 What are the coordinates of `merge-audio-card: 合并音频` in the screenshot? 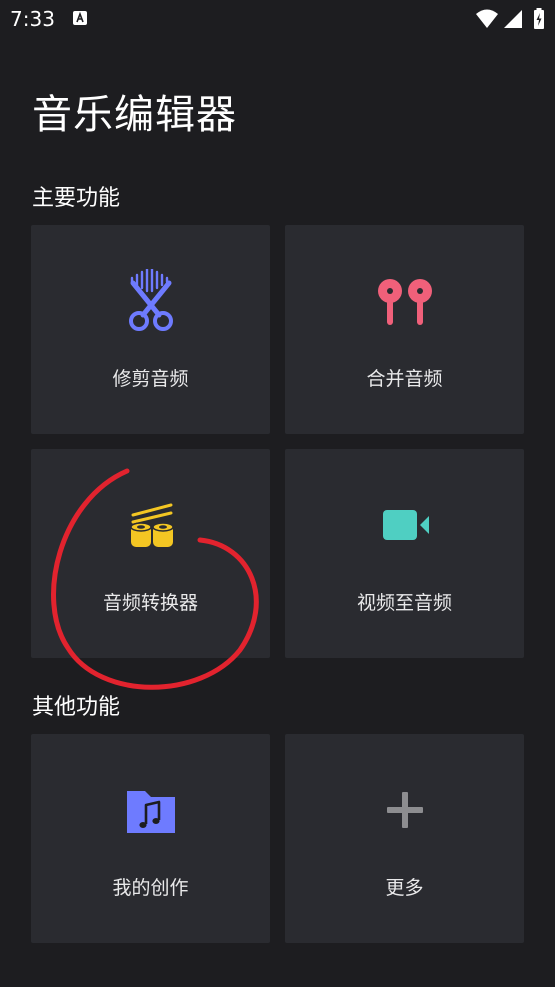 It's located at (404, 329).